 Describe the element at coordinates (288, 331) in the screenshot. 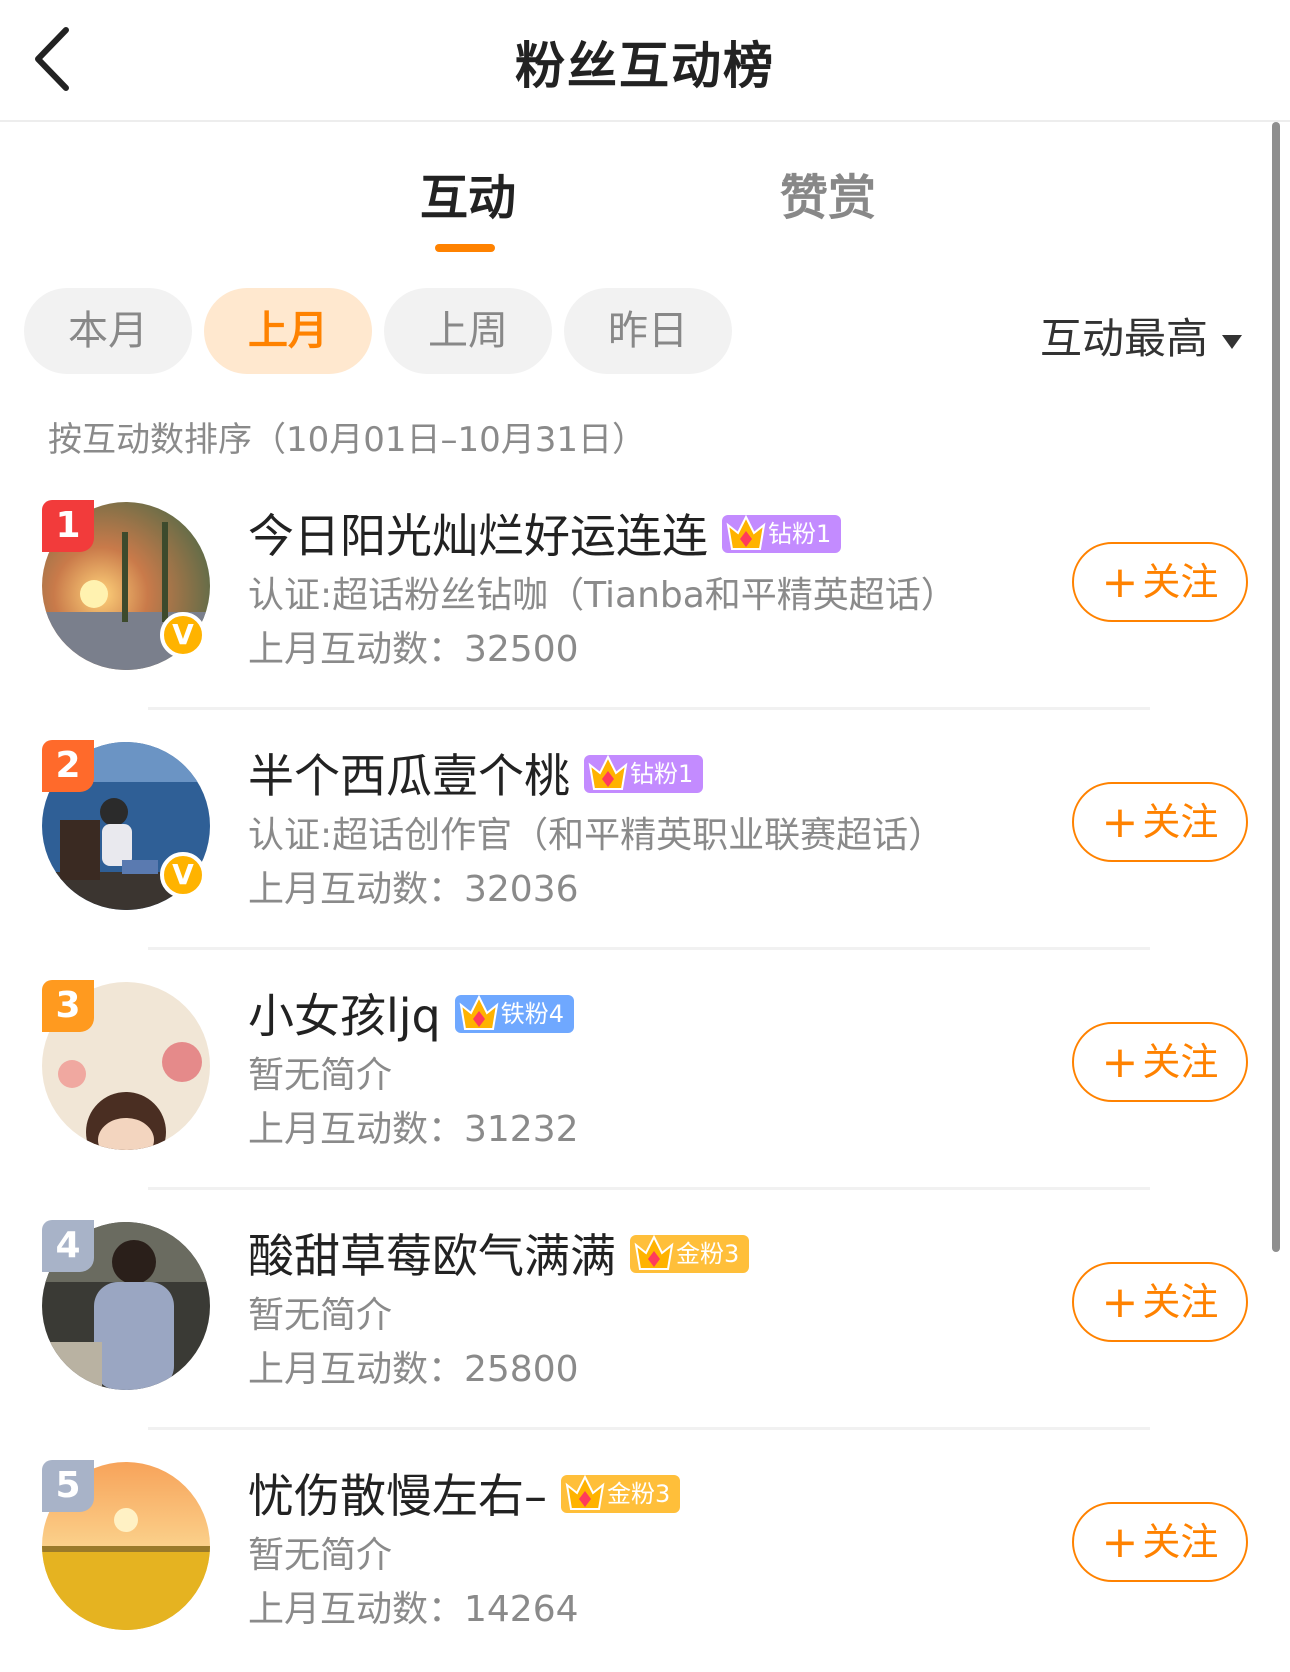

I see `period-last-month: 上月` at that location.